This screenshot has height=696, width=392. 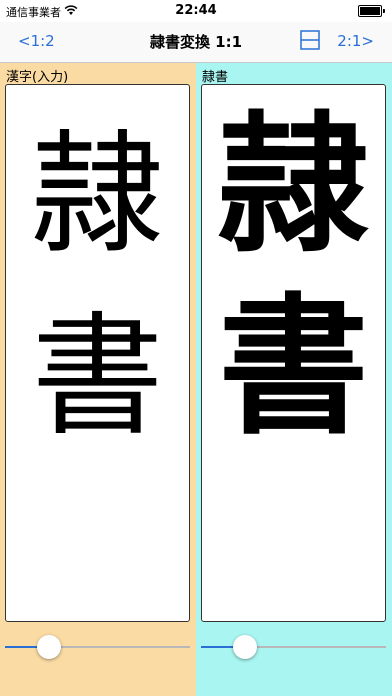 I want to click on input-panel-label: 漢字(入力), so click(x=37, y=77).